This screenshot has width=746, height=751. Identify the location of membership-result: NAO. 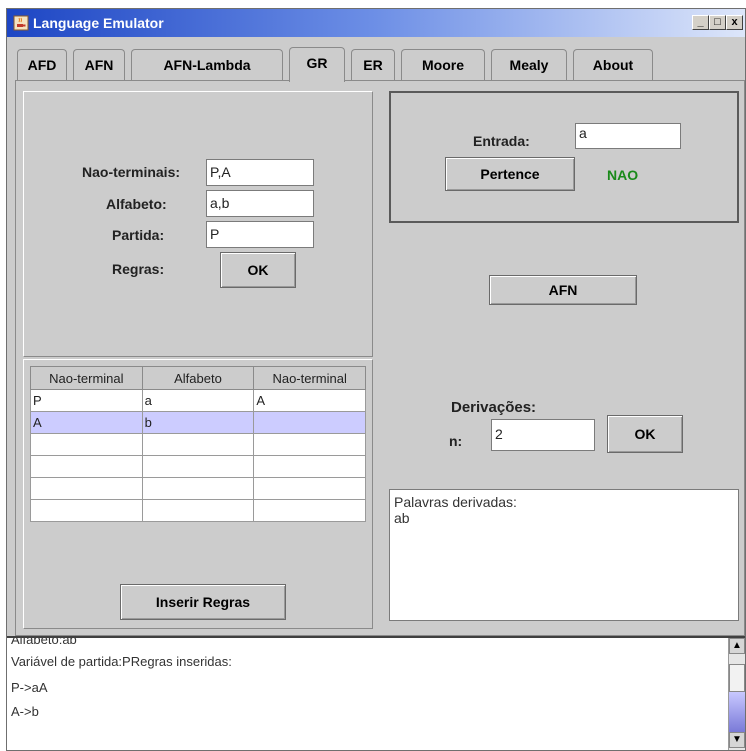
(623, 175).